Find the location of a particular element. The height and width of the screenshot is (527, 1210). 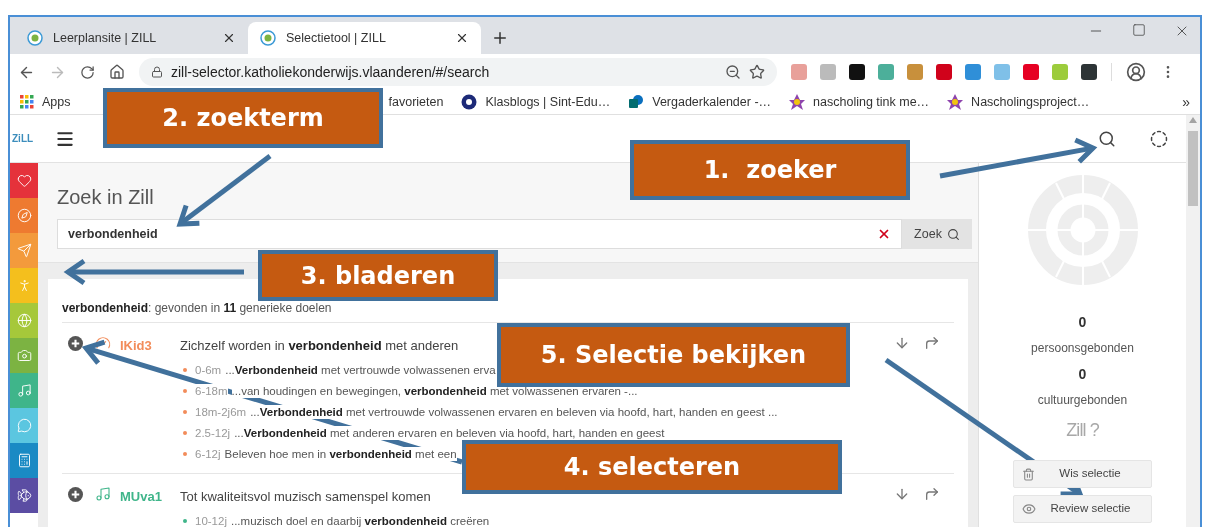

camera-icon is located at coordinates (24, 355).